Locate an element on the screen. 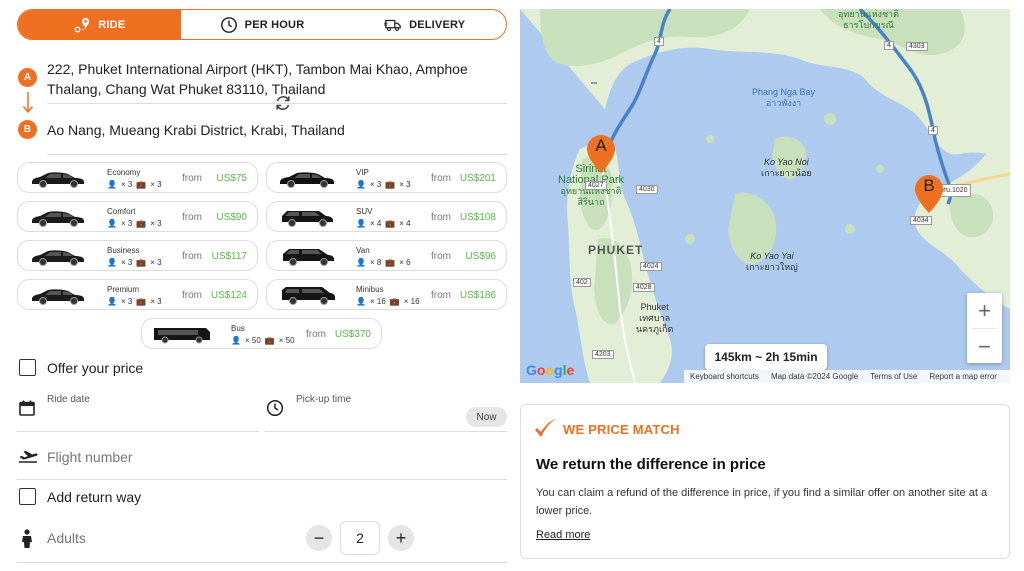 This screenshot has width=1024, height=571. flight-number-input: Flight number is located at coordinates (90, 457).